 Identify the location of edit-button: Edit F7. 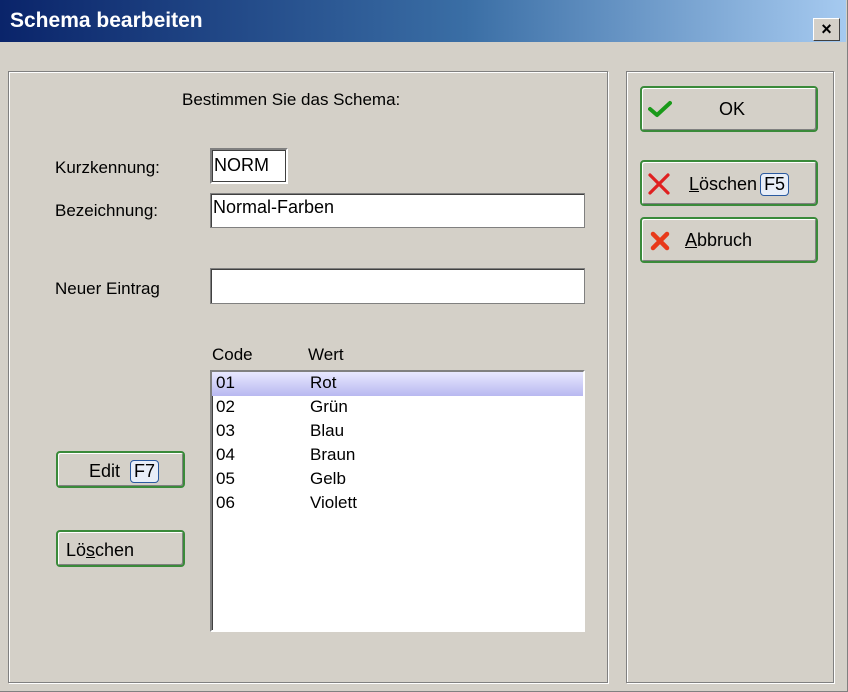
(120, 469).